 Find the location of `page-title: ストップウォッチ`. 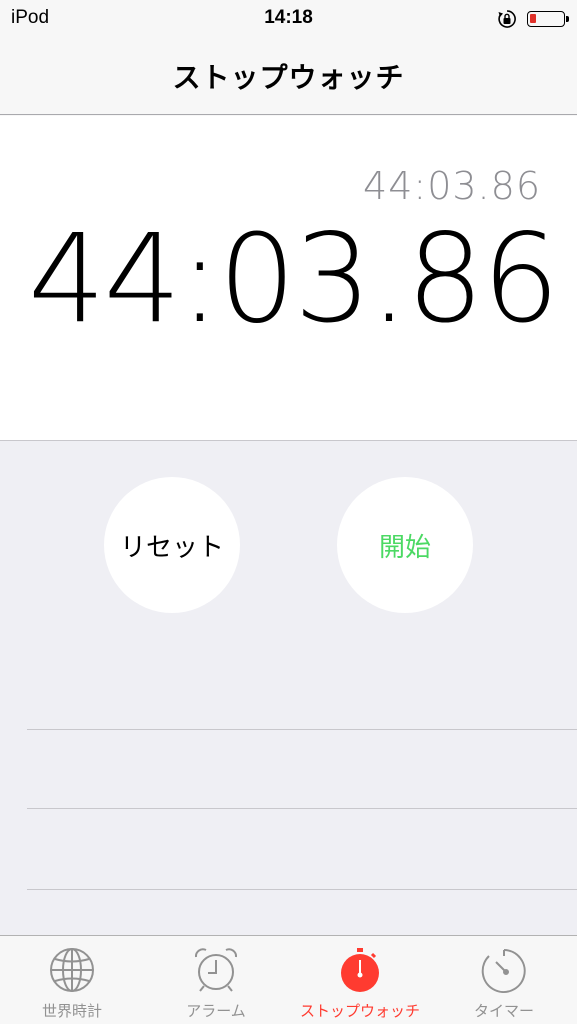

page-title: ストップウォッチ is located at coordinates (288, 77).